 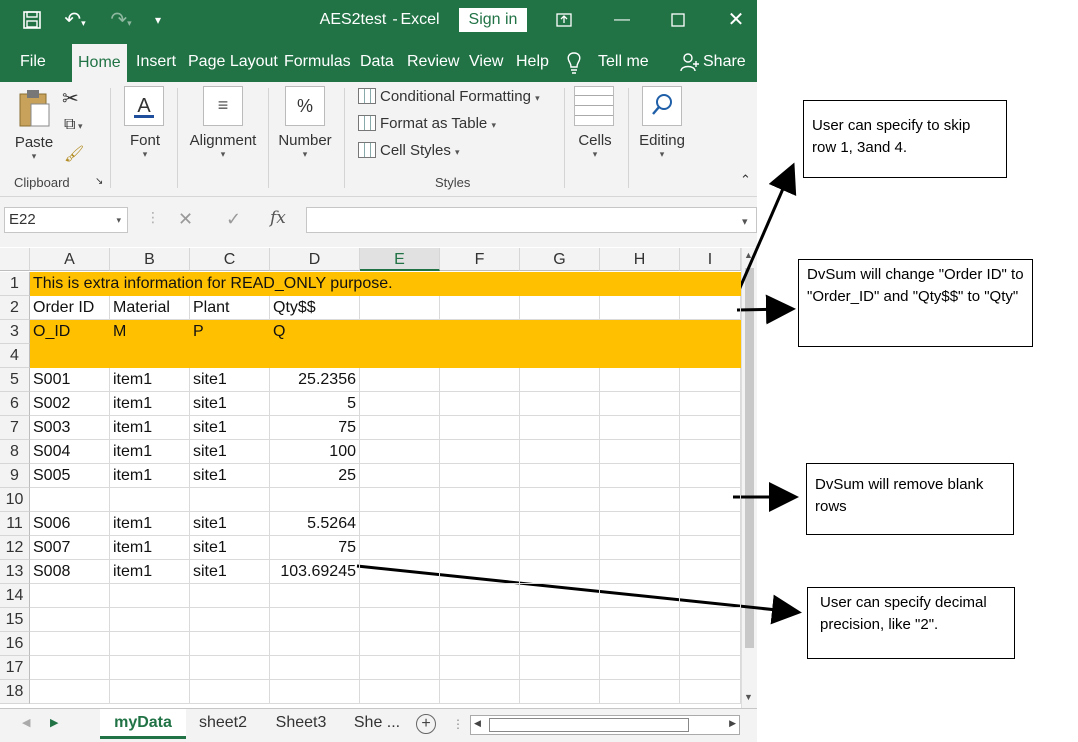 What do you see at coordinates (70, 572) in the screenshot?
I see `cell-a13: S008` at bounding box center [70, 572].